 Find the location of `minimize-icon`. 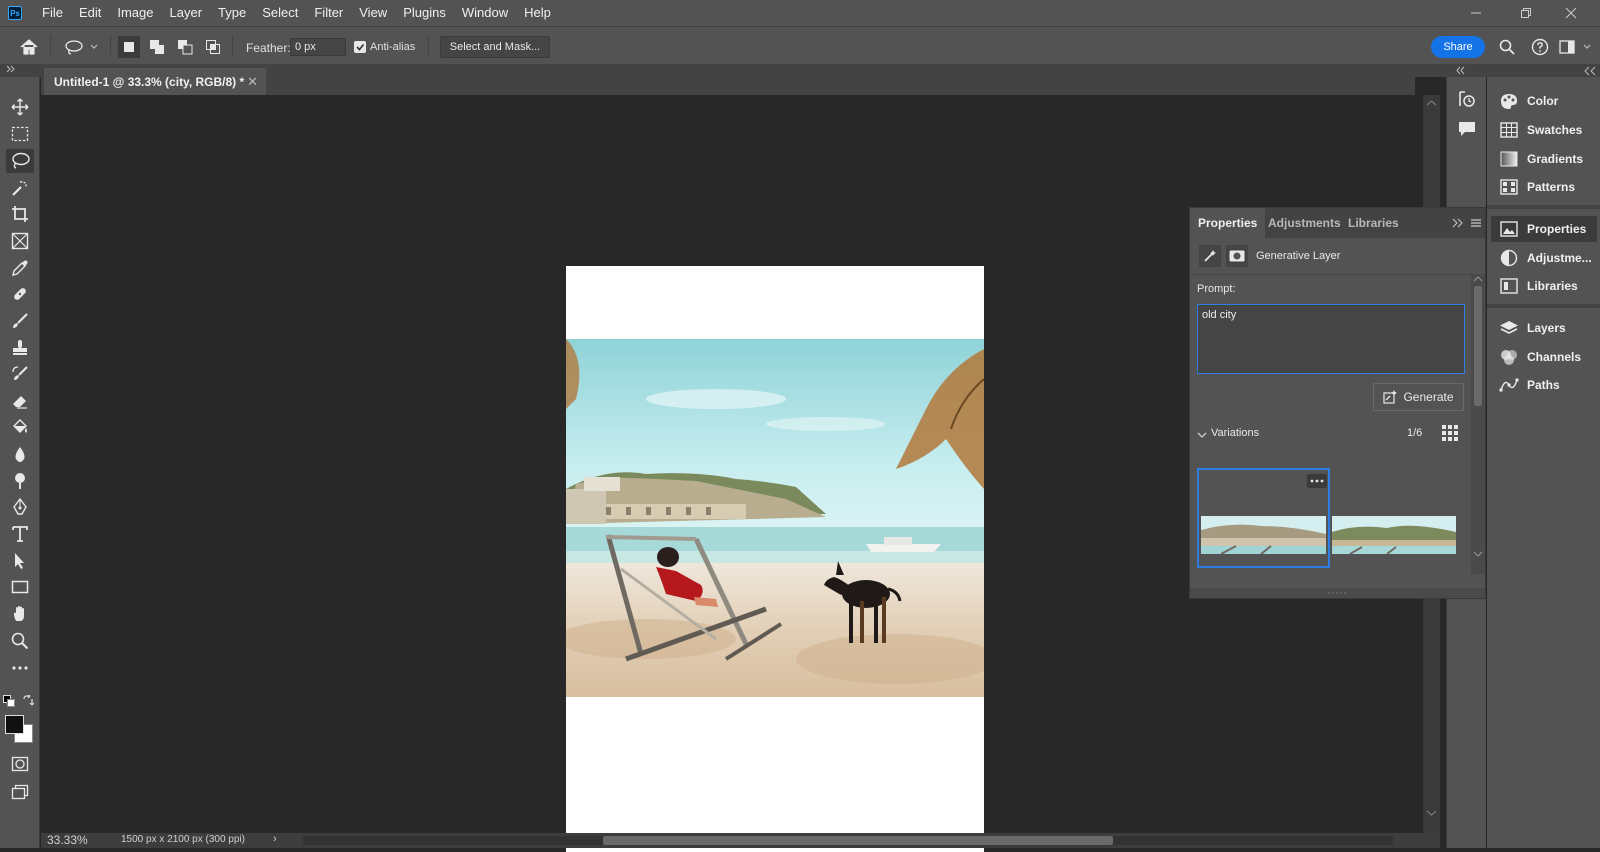

minimize-icon is located at coordinates (1476, 13).